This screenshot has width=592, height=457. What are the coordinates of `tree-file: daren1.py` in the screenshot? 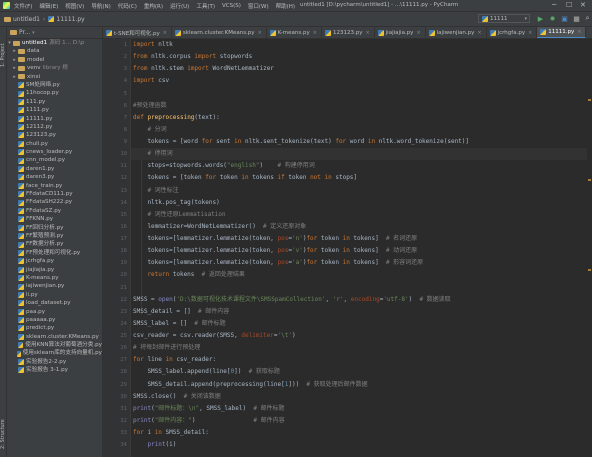 It's located at (54, 169).